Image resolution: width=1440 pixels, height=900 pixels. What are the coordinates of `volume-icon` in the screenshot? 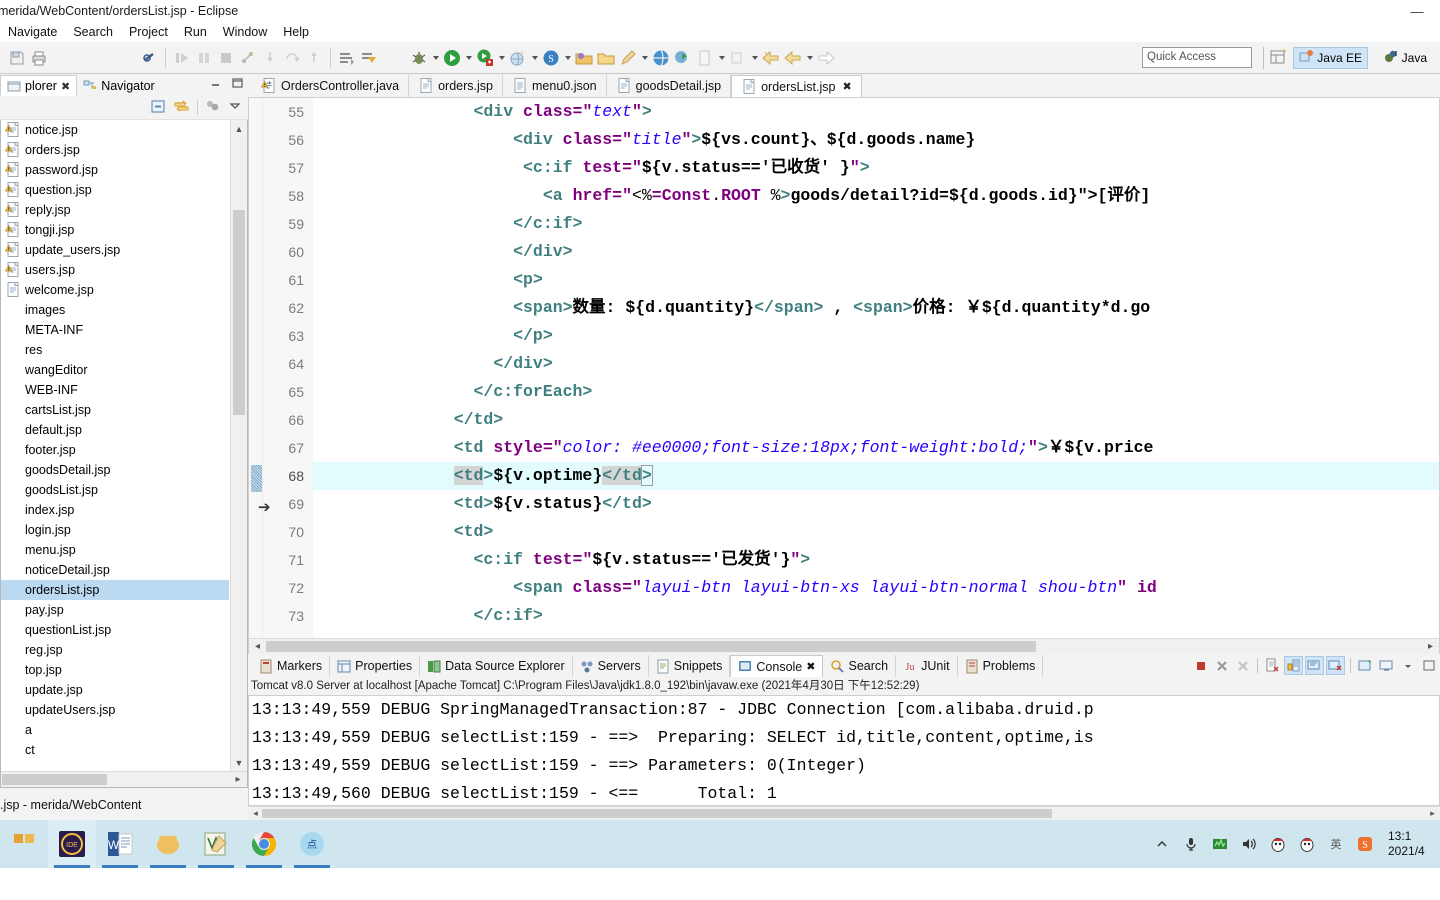 It's located at (1249, 844).